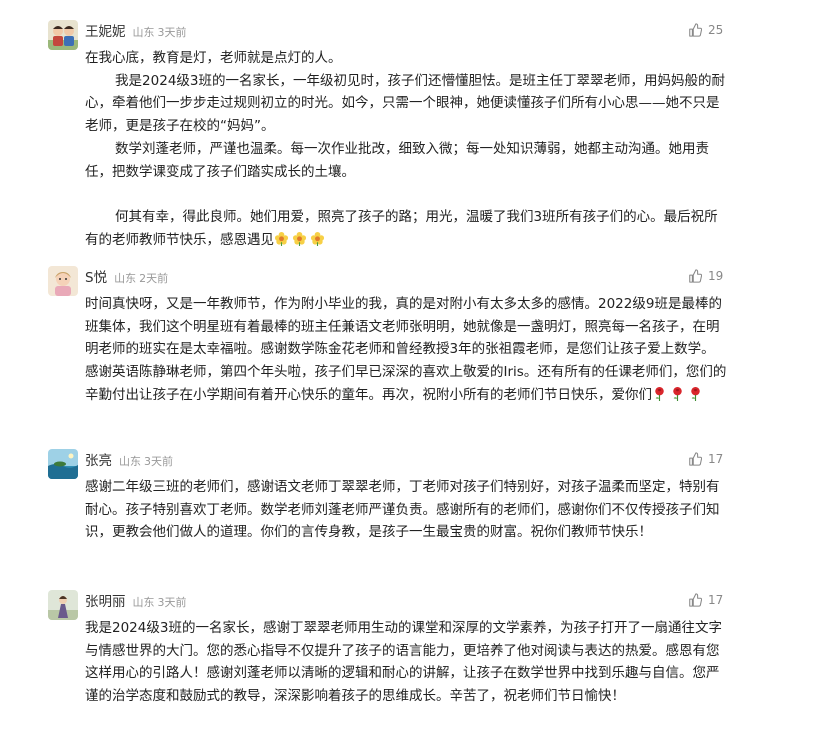 The image size is (813, 734). Describe the element at coordinates (716, 276) in the screenshot. I see `like-count: 19` at that location.